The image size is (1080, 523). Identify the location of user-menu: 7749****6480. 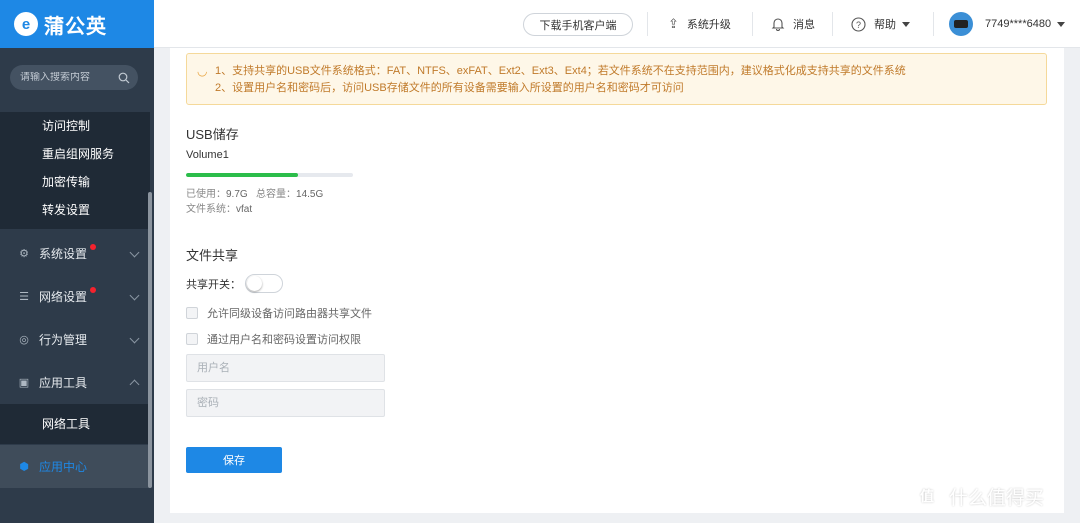
(1007, 24).